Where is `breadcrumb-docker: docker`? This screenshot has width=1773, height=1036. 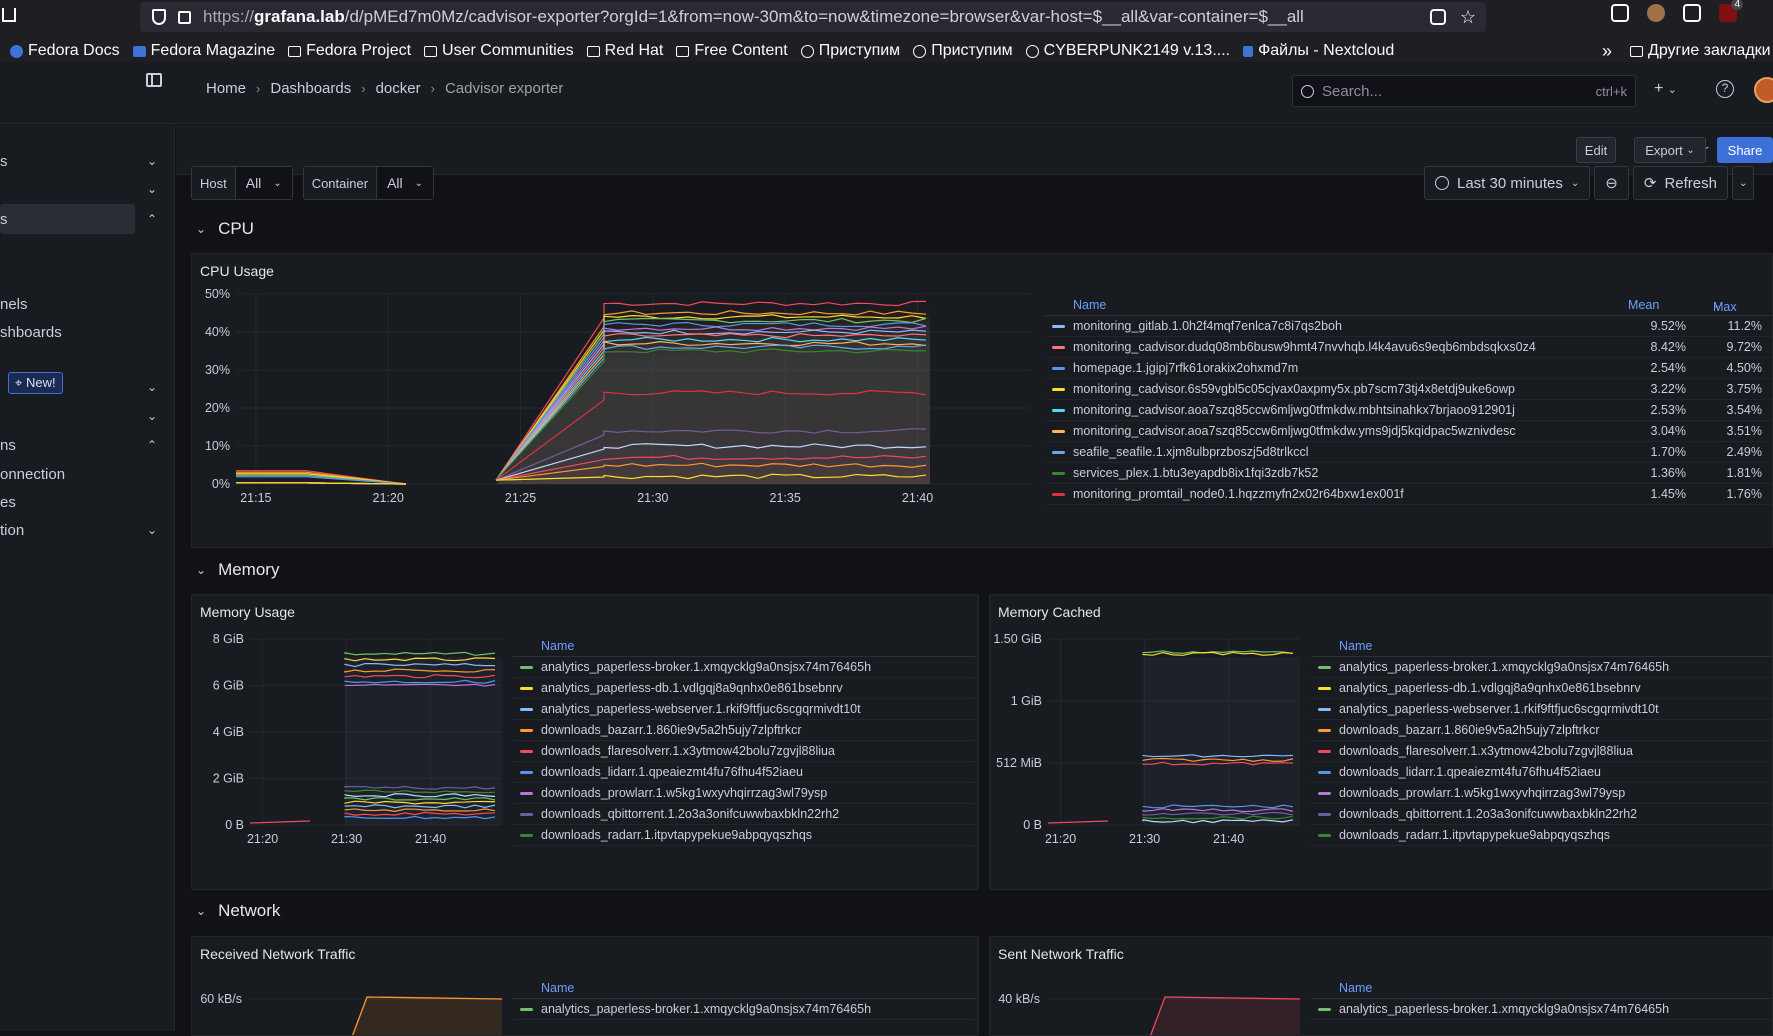 breadcrumb-docker: docker is located at coordinates (398, 88).